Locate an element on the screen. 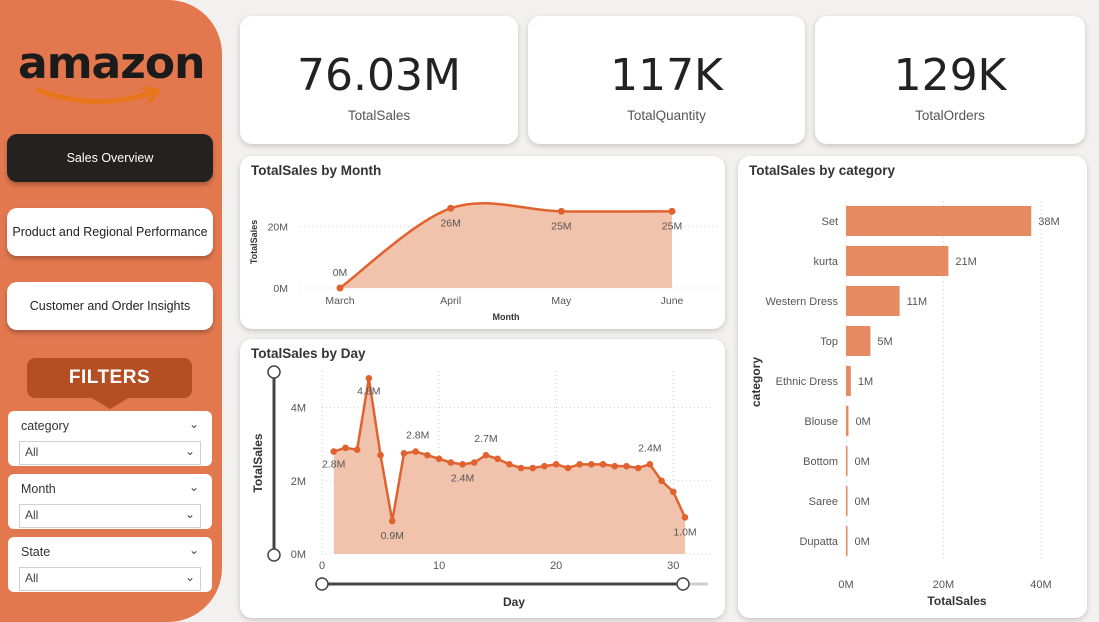 The height and width of the screenshot is (622, 1099). y-tick-label: Ethnic Dress is located at coordinates (807, 382).